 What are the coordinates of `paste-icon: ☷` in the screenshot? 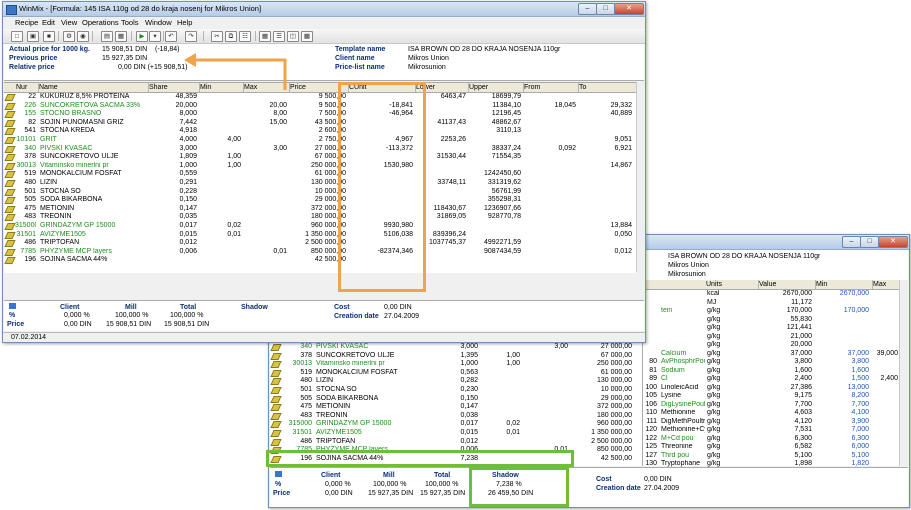 It's located at (245, 36).